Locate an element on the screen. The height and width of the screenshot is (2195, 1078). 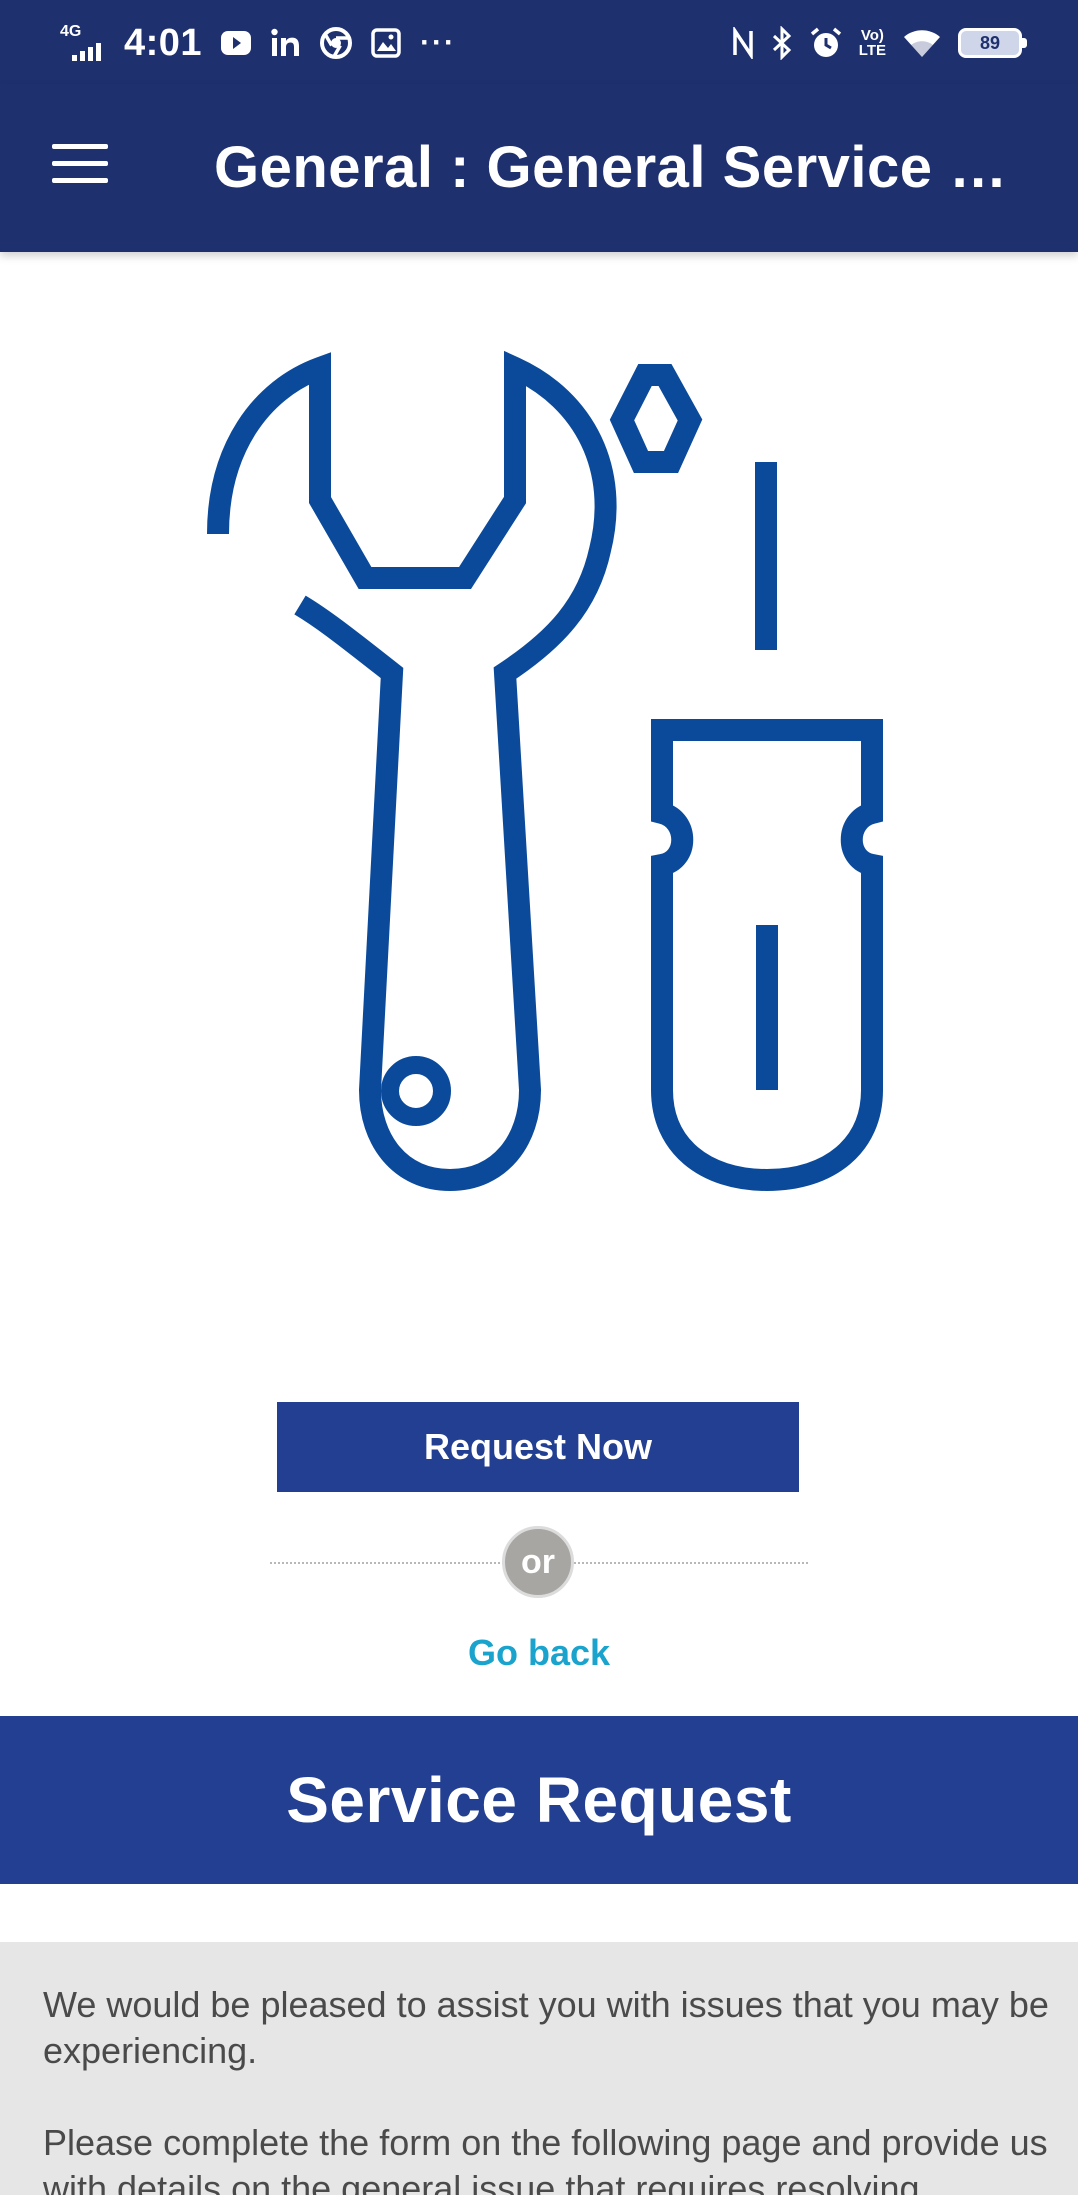
or-separator: or is located at coordinates (538, 1562).